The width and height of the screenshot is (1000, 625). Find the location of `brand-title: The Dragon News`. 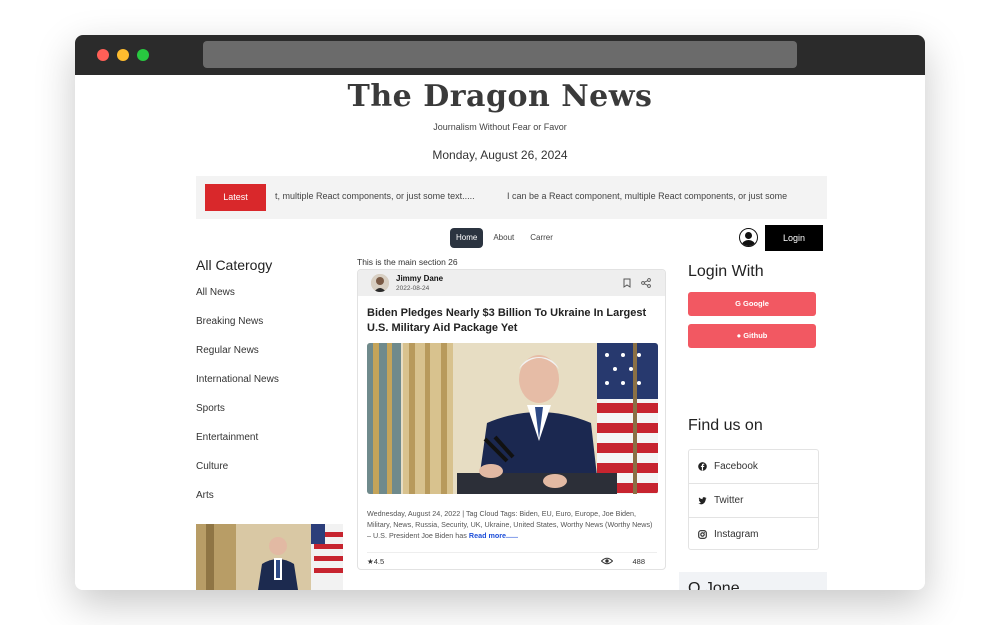

brand-title: The Dragon News is located at coordinates (500, 96).